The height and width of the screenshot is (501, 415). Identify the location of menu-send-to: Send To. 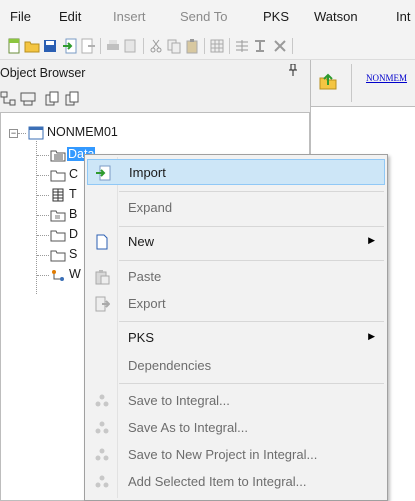
(203, 16).